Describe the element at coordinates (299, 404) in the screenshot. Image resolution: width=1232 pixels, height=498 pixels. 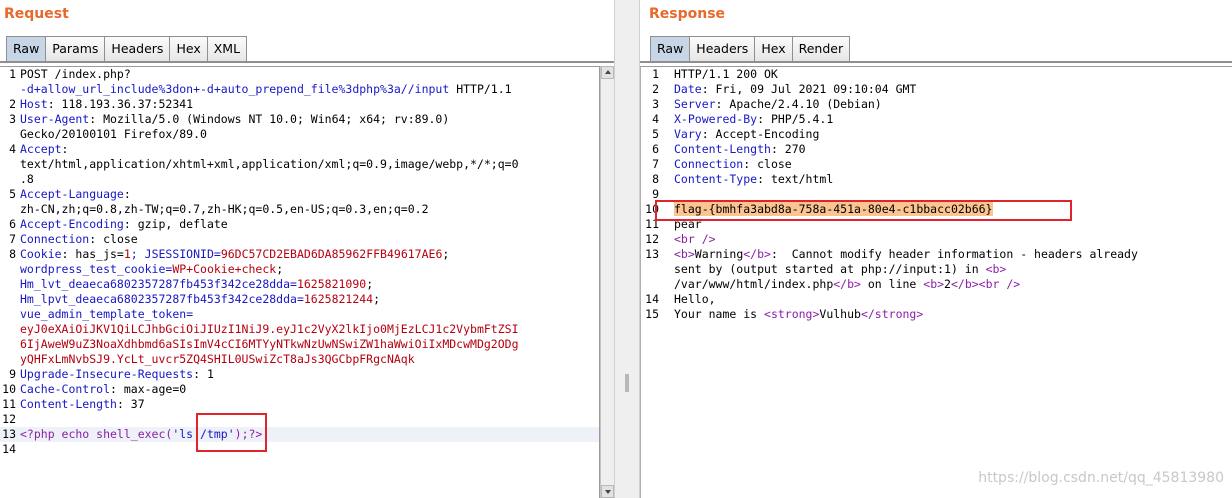
I see `request-line: 11 Content-Length: 37` at that location.